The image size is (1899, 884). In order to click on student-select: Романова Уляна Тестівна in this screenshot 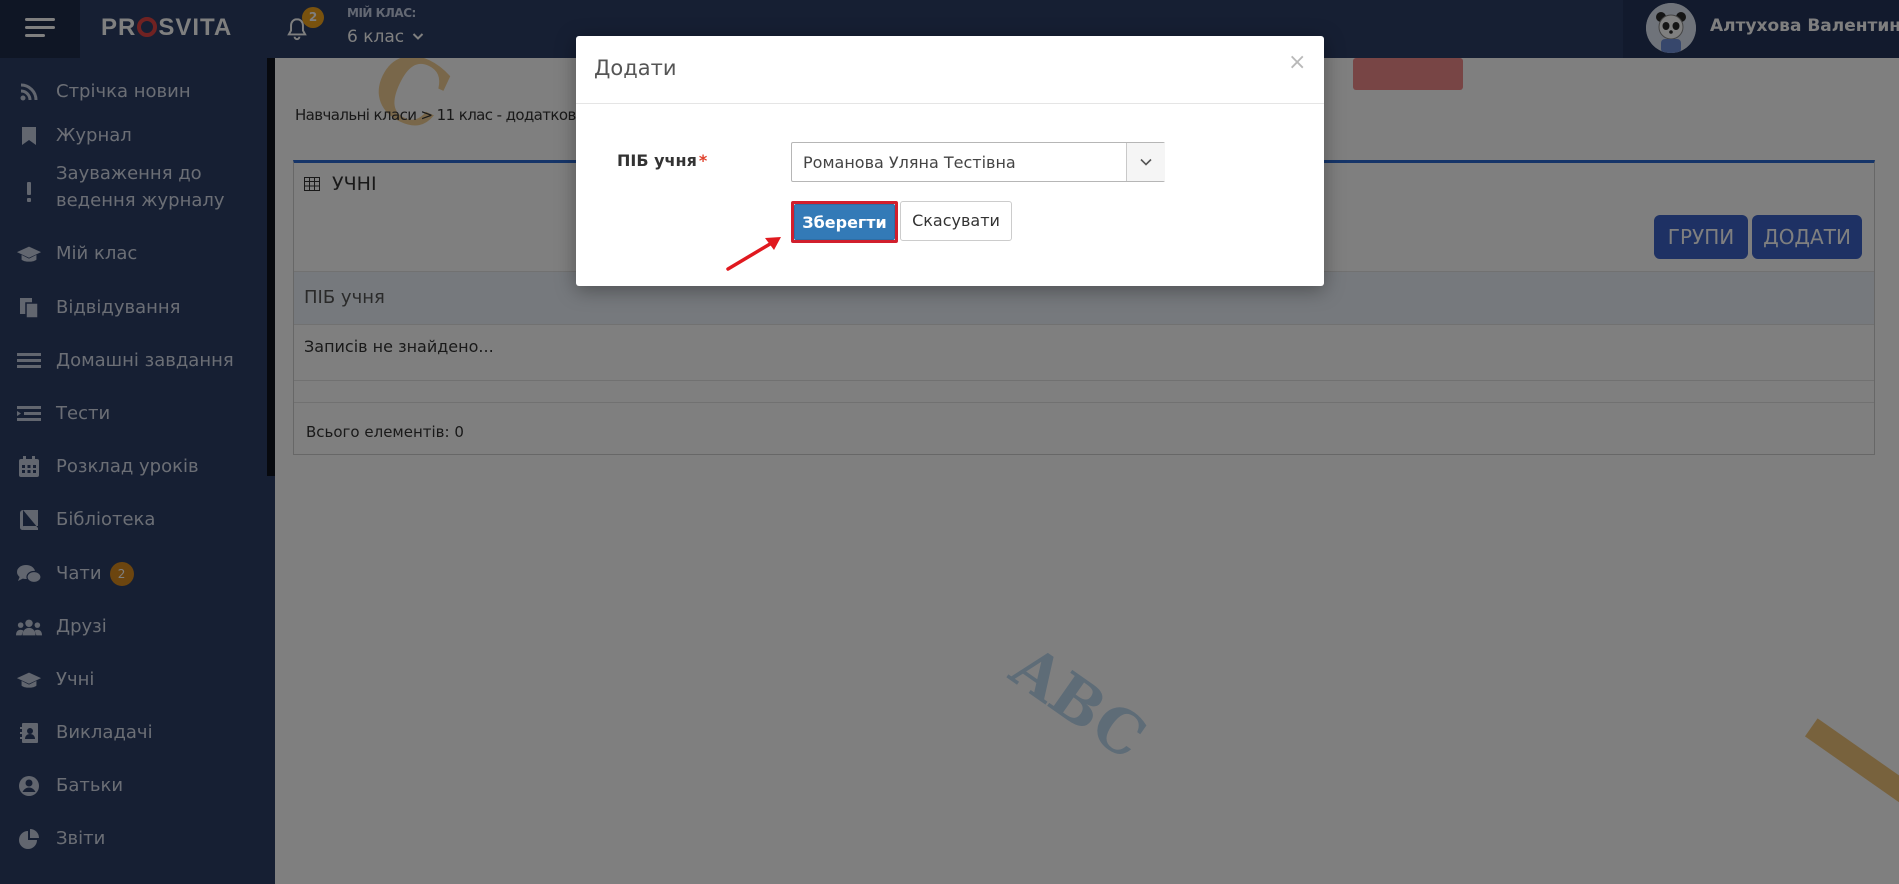, I will do `click(978, 162)`.